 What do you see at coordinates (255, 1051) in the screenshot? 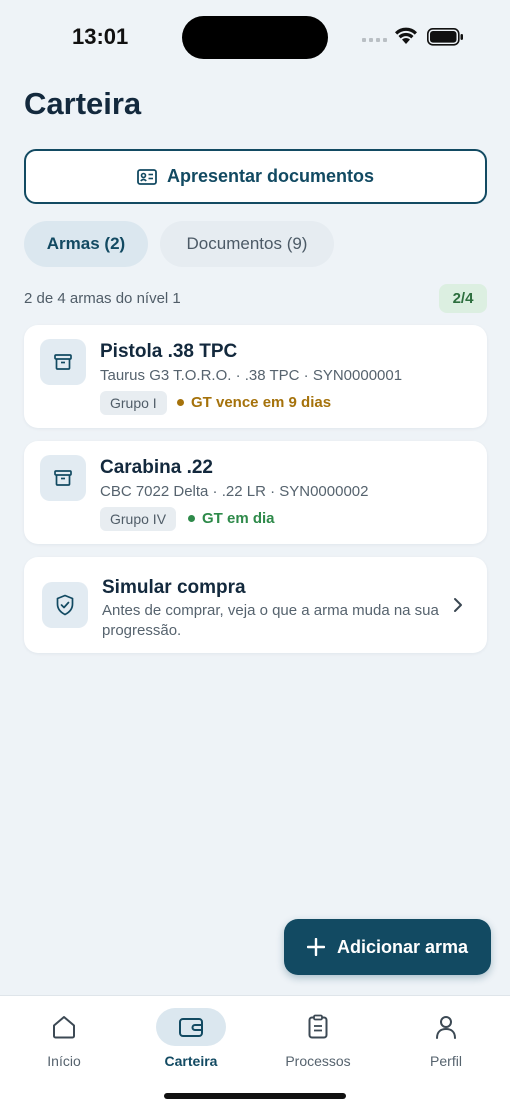
I see `bottom-navigation: Início Carteira Processos Perfil` at bounding box center [255, 1051].